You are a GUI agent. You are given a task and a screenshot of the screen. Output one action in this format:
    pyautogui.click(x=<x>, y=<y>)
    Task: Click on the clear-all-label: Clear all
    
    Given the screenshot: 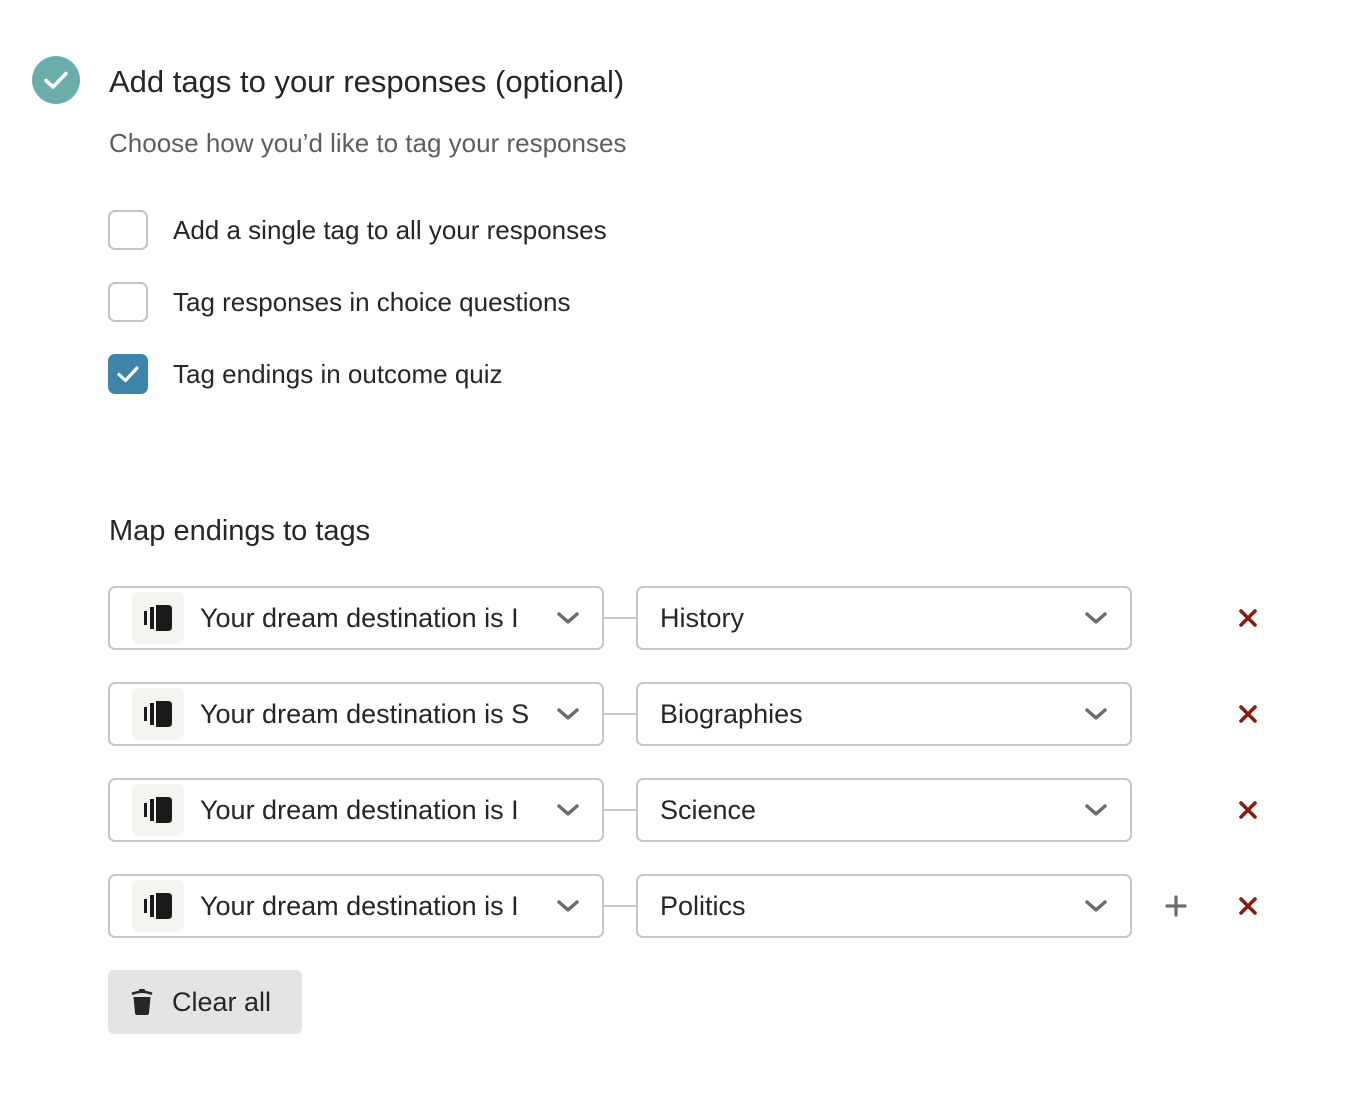 What is the action you would take?
    pyautogui.click(x=222, y=1002)
    